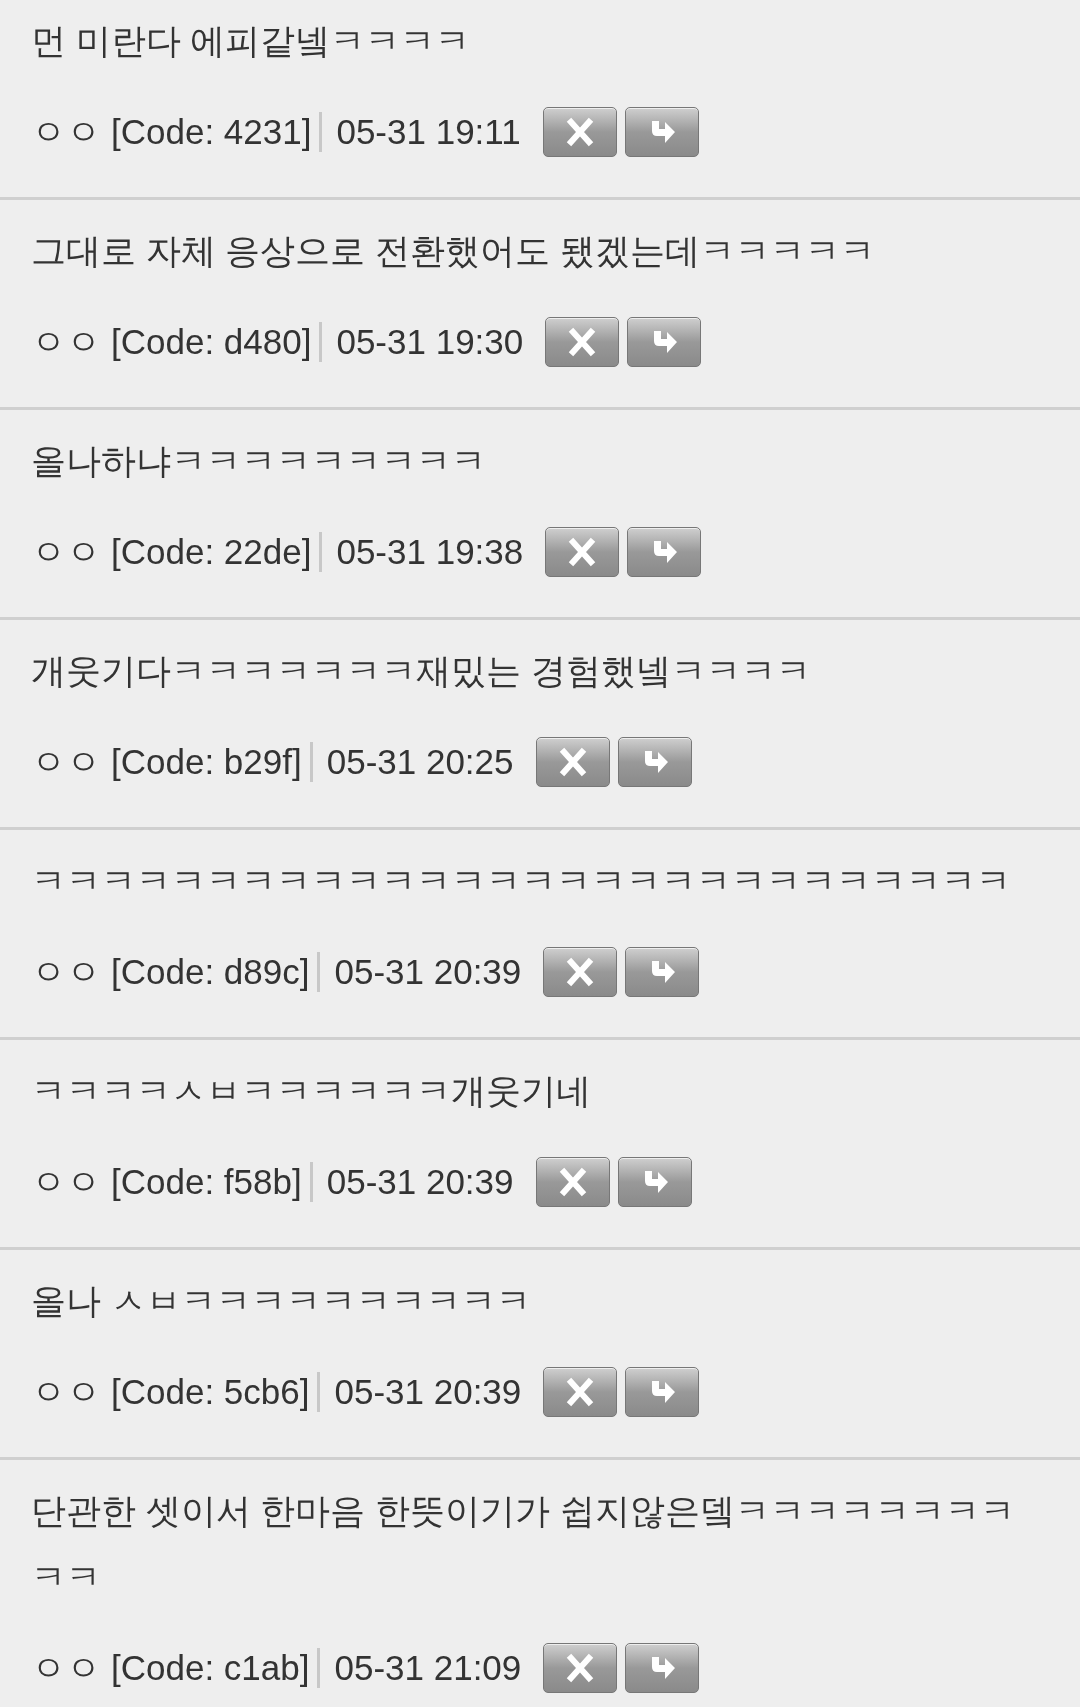 This screenshot has height=1707, width=1080. I want to click on user-code: [Code: 22de], so click(211, 552).